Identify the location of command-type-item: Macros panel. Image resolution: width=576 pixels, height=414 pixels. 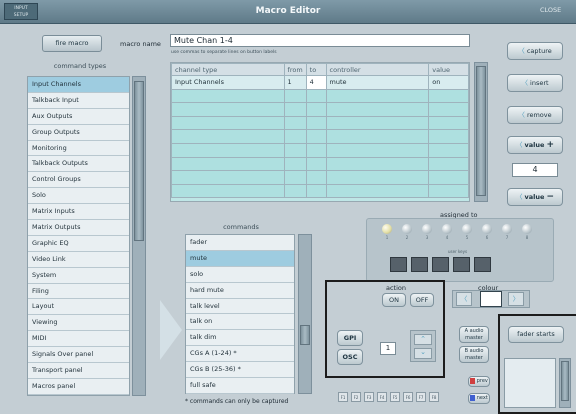
(78, 387).